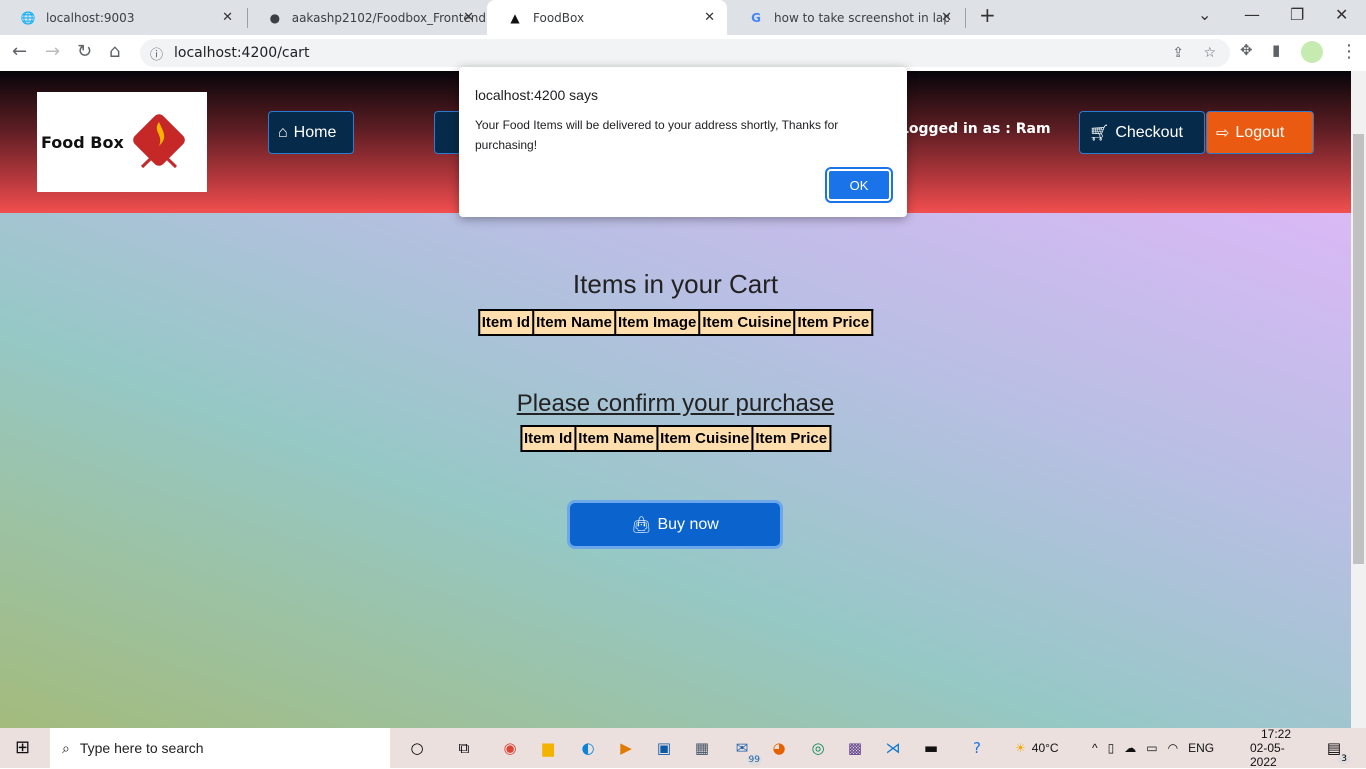 The width and height of the screenshot is (1366, 769). What do you see at coordinates (1209, 53) in the screenshot?
I see `bookmark-star-icon: ☆` at bounding box center [1209, 53].